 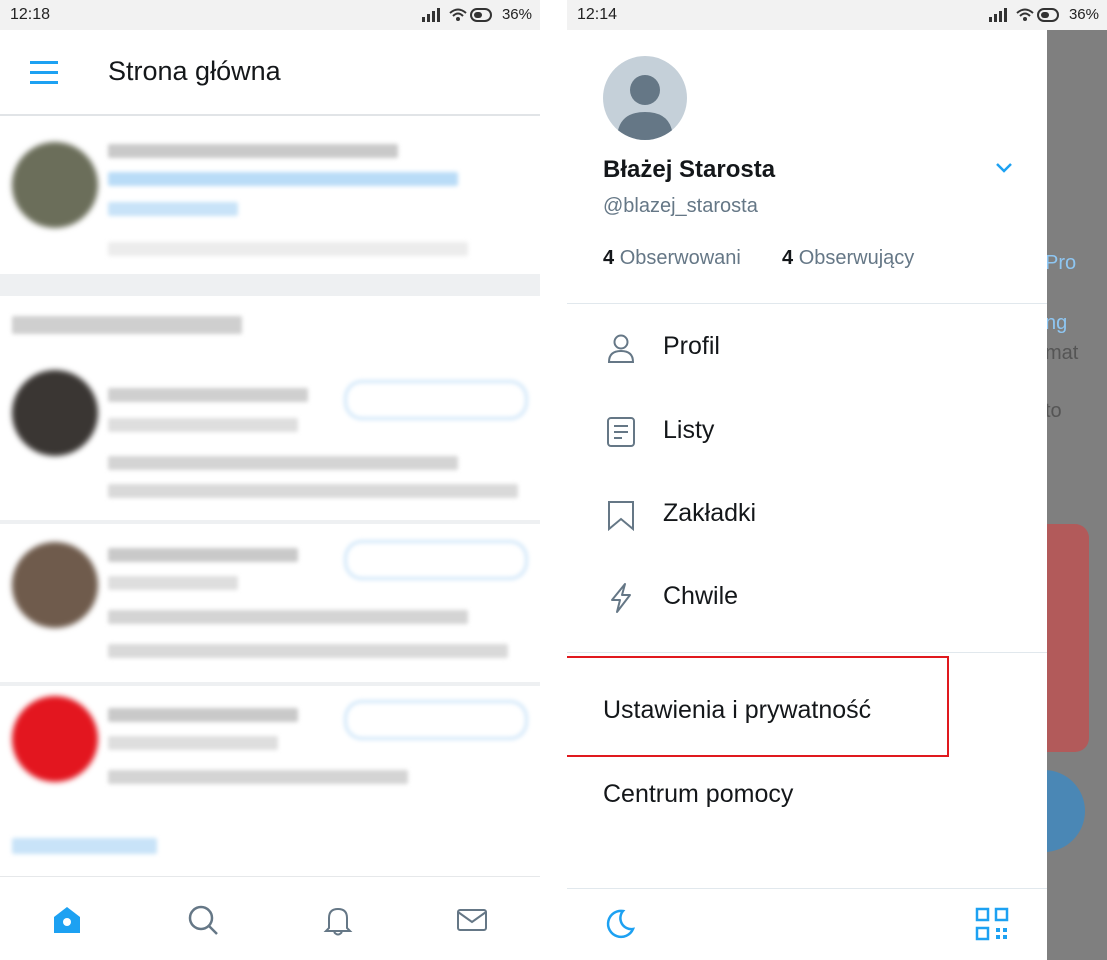 I want to click on chevron-down-icon, so click(x=1004, y=168).